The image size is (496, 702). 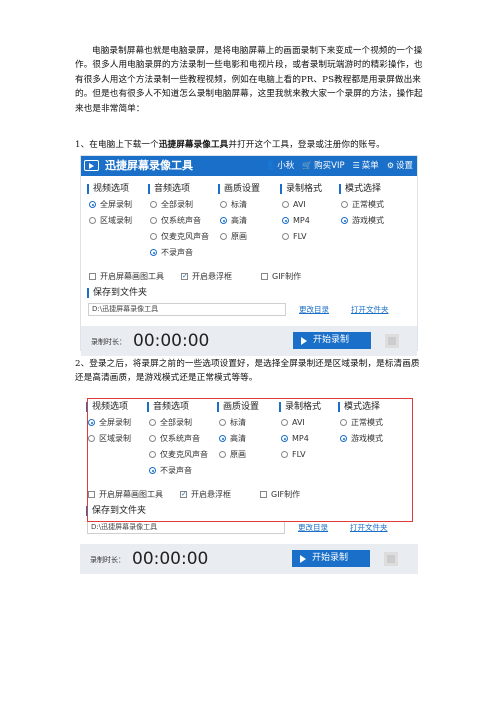 I want to click on radio-label: 游戏模式, so click(x=368, y=220).